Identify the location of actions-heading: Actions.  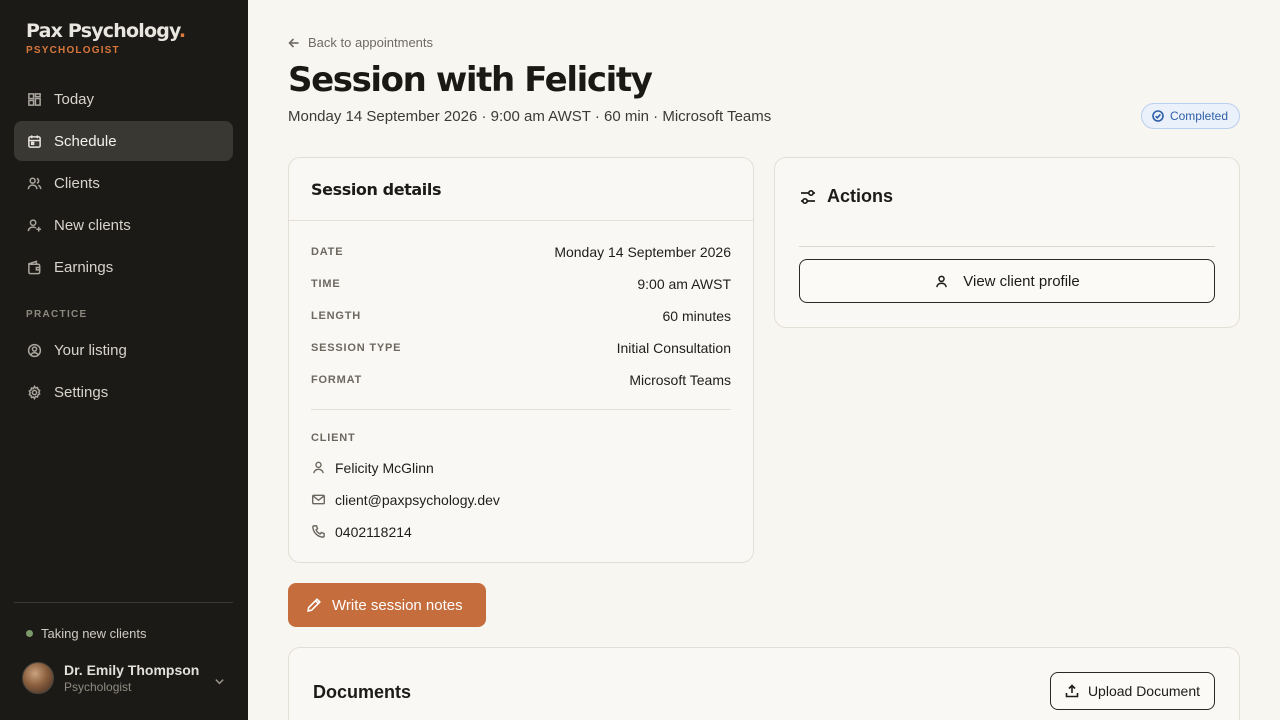
(846, 196).